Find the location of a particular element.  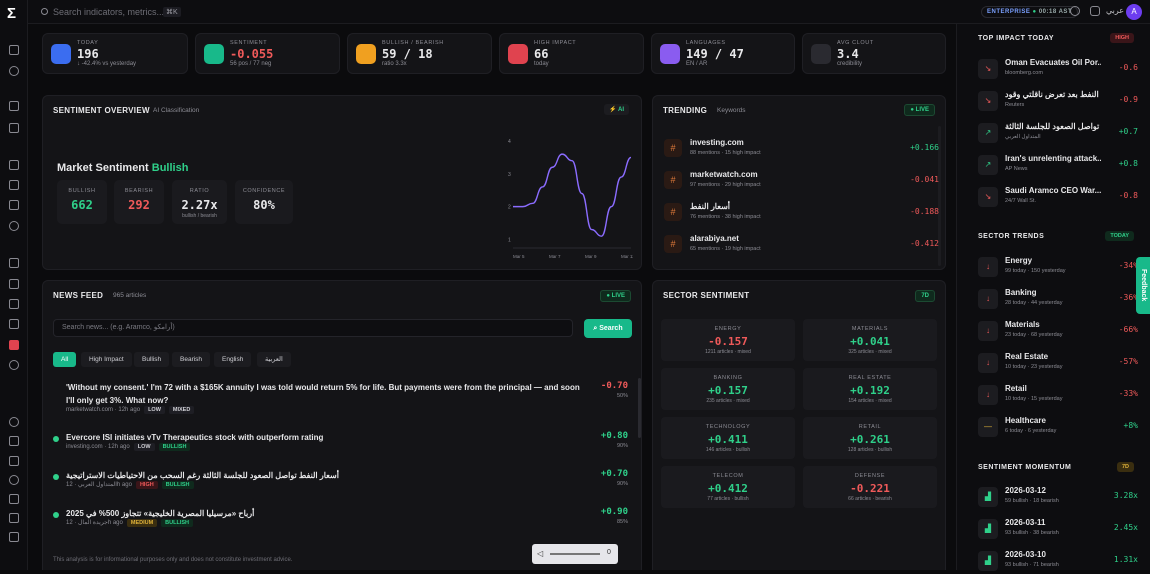

filter-chip: All is located at coordinates (65, 359).